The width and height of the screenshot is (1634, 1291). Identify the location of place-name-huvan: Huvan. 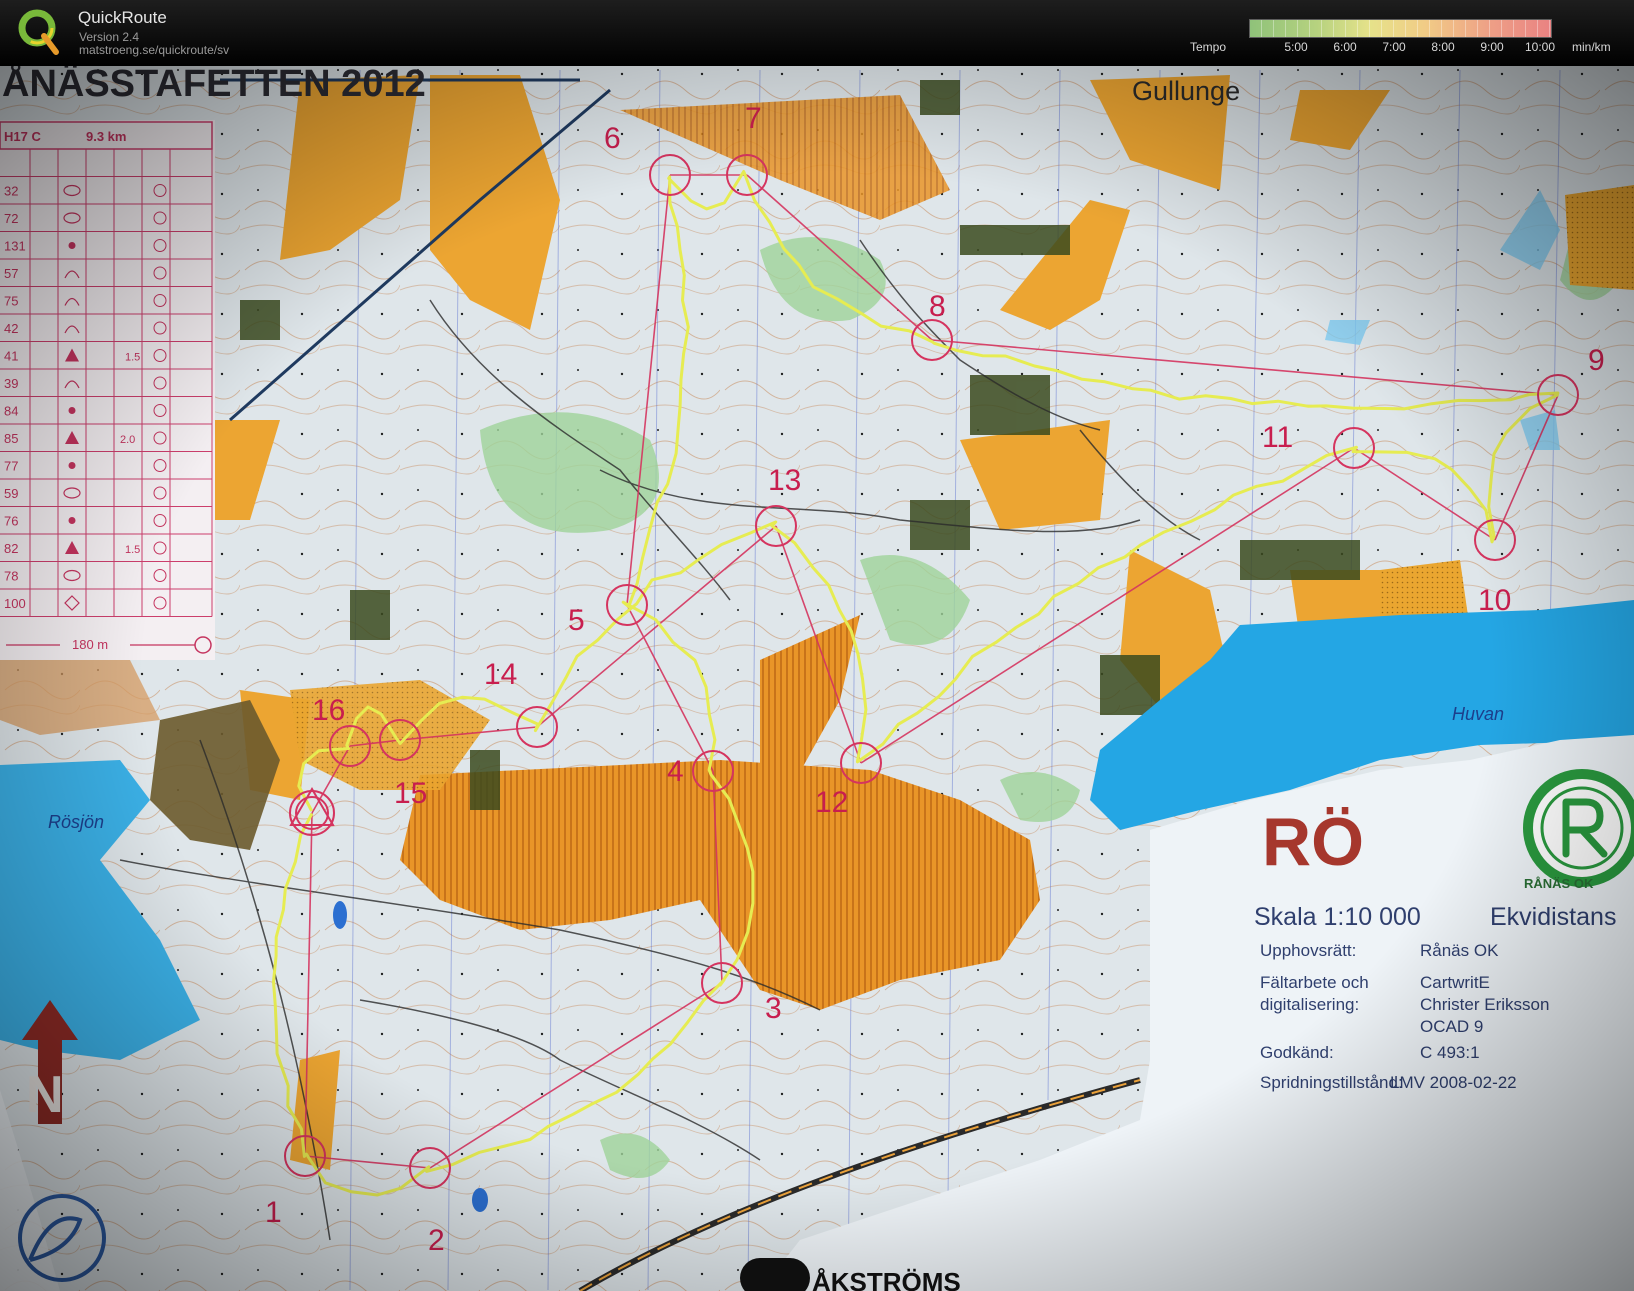
(1478, 714).